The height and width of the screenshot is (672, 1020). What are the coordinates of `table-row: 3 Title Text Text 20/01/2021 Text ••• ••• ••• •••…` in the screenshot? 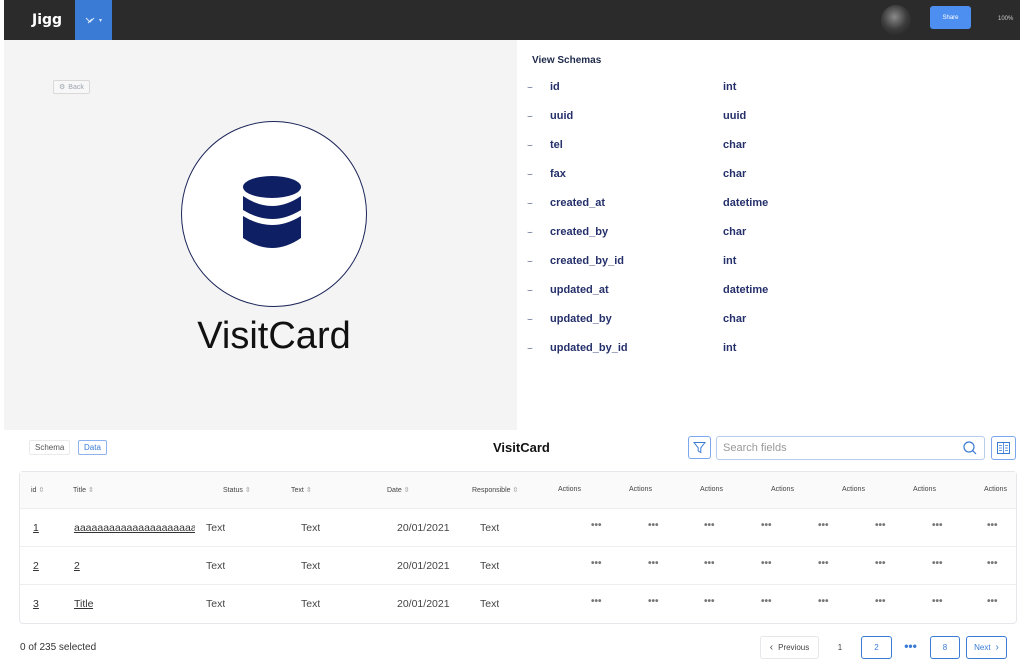 It's located at (518, 604).